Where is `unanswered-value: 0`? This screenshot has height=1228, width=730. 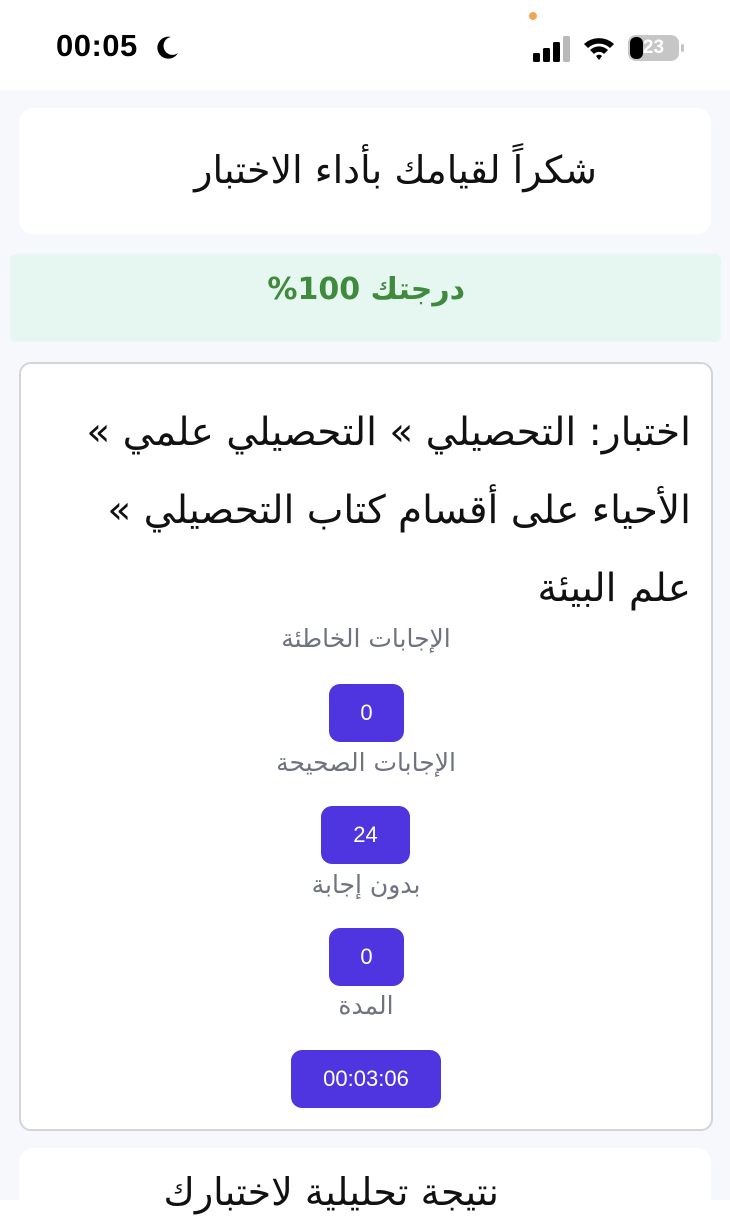 unanswered-value: 0 is located at coordinates (366, 957).